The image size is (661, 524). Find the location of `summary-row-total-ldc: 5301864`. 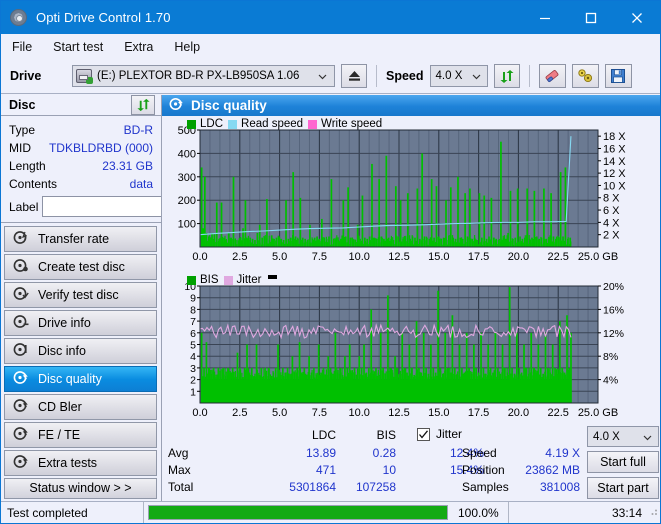

summary-row-total-ldc: 5301864 is located at coordinates (312, 487).